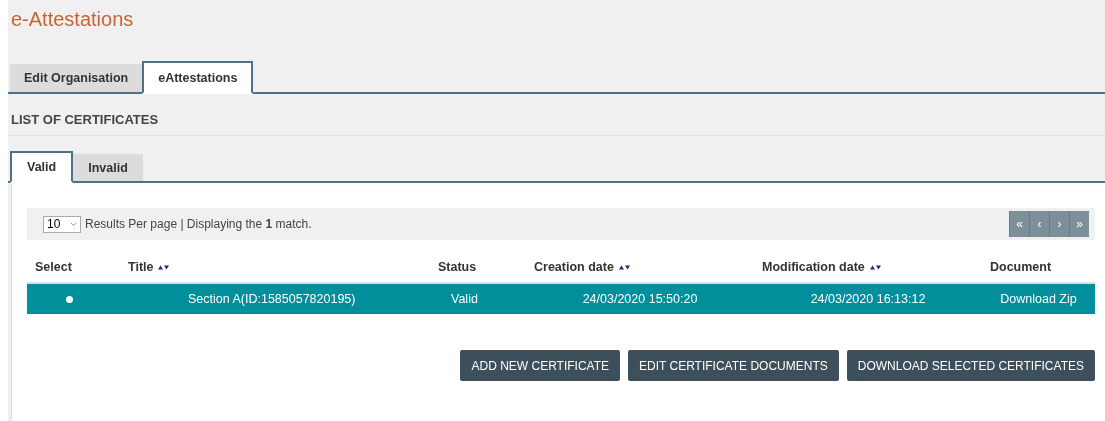  Describe the element at coordinates (813, 267) in the screenshot. I see `column-header: Modification date` at that location.